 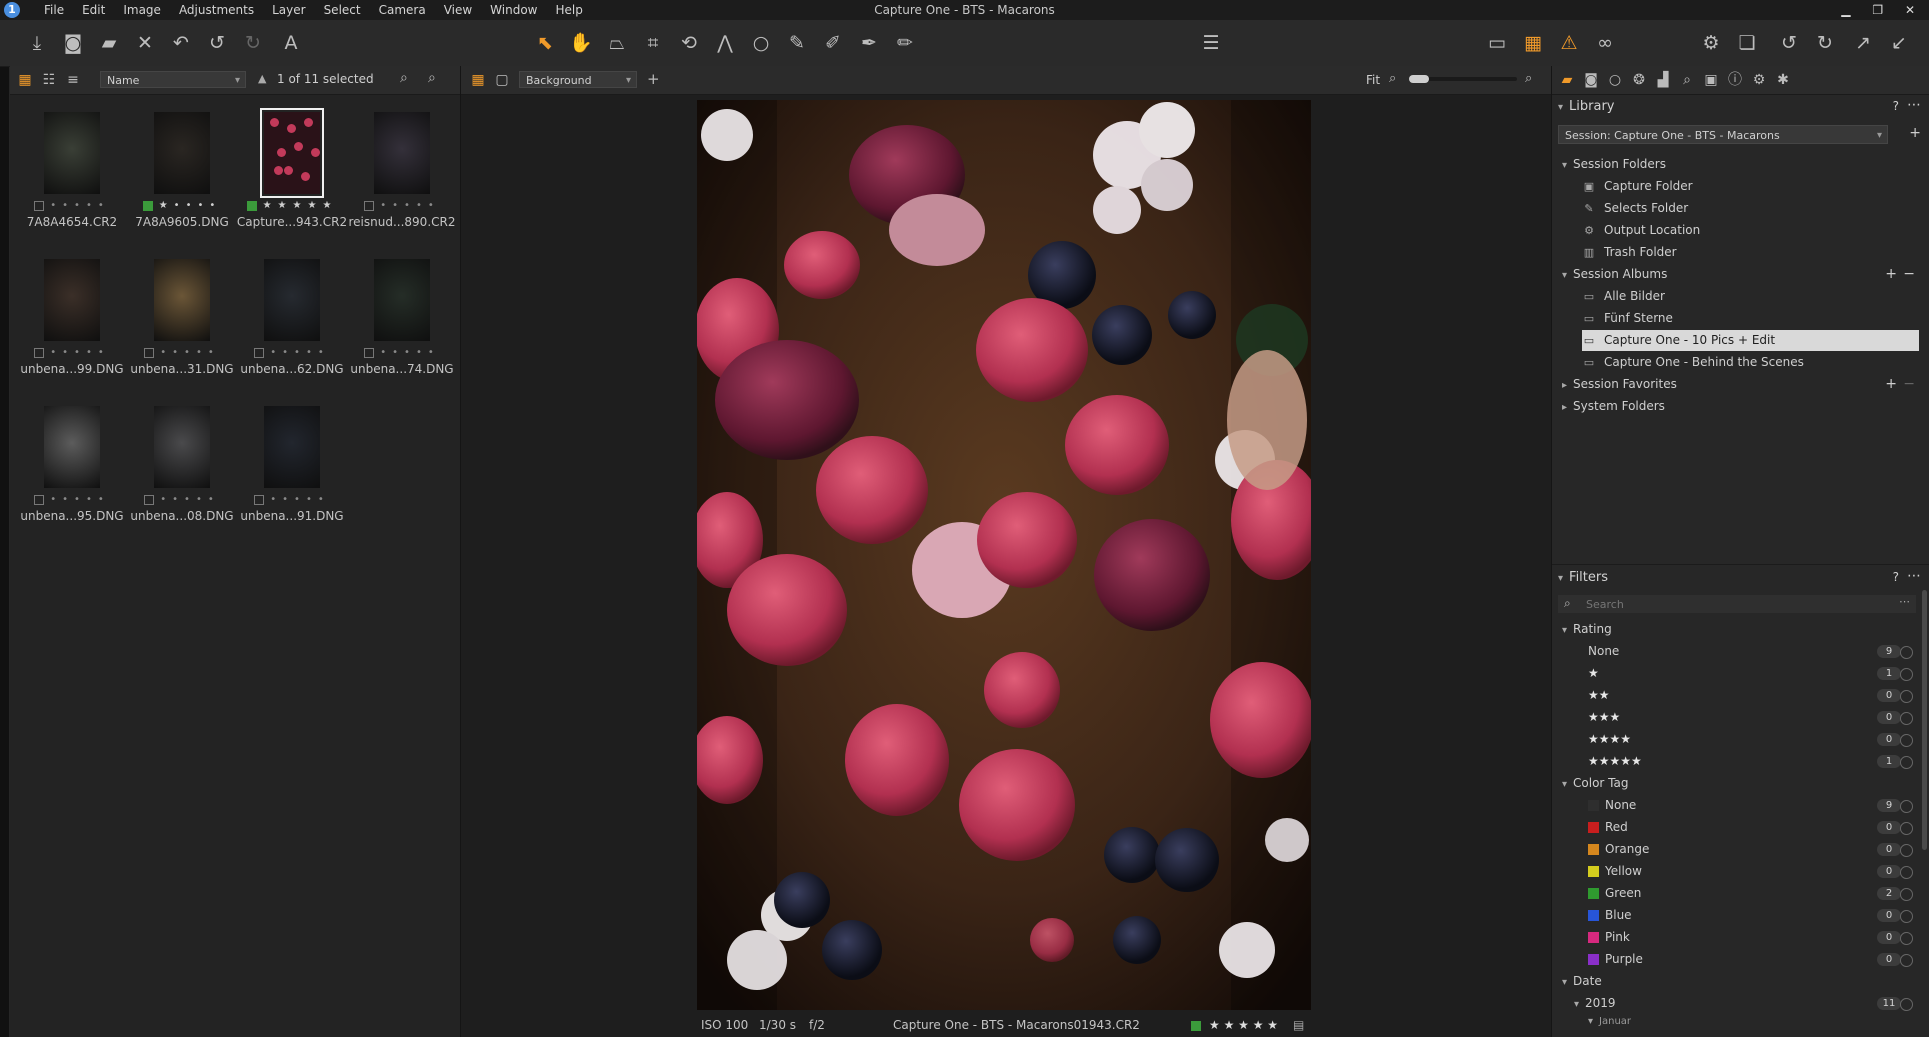 What do you see at coordinates (1750, 318) in the screenshot?
I see `session-album-item: ▭ Fünf Sterne` at bounding box center [1750, 318].